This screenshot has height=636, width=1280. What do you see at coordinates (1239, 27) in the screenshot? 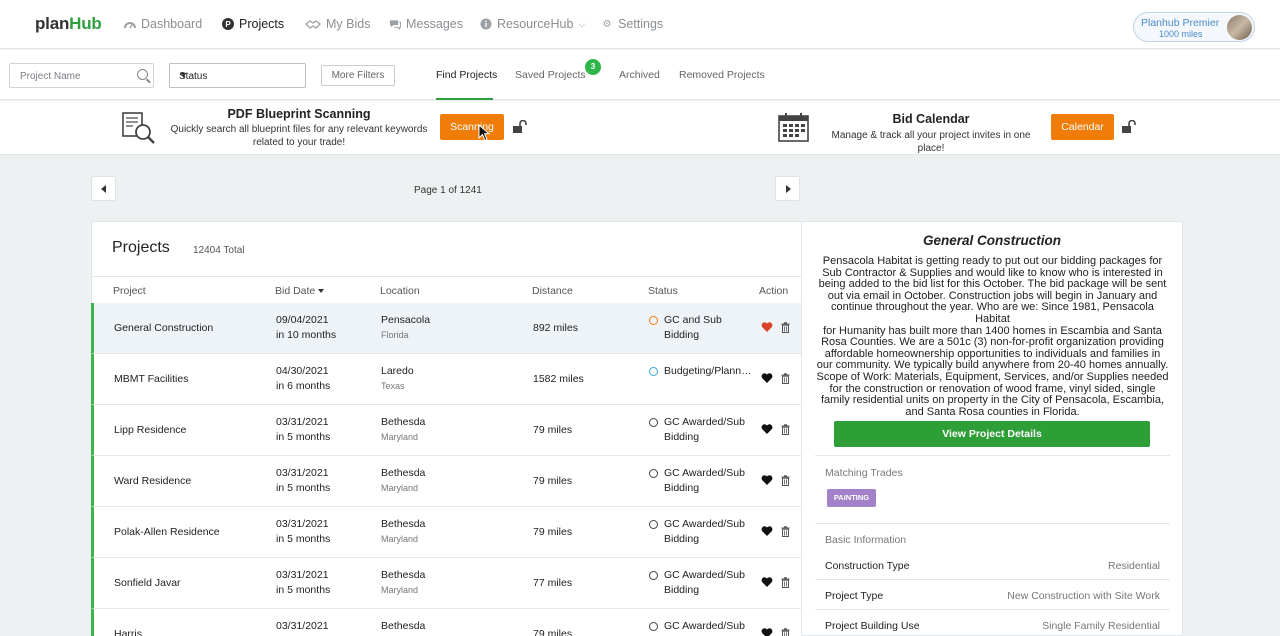
I see `avatar` at bounding box center [1239, 27].